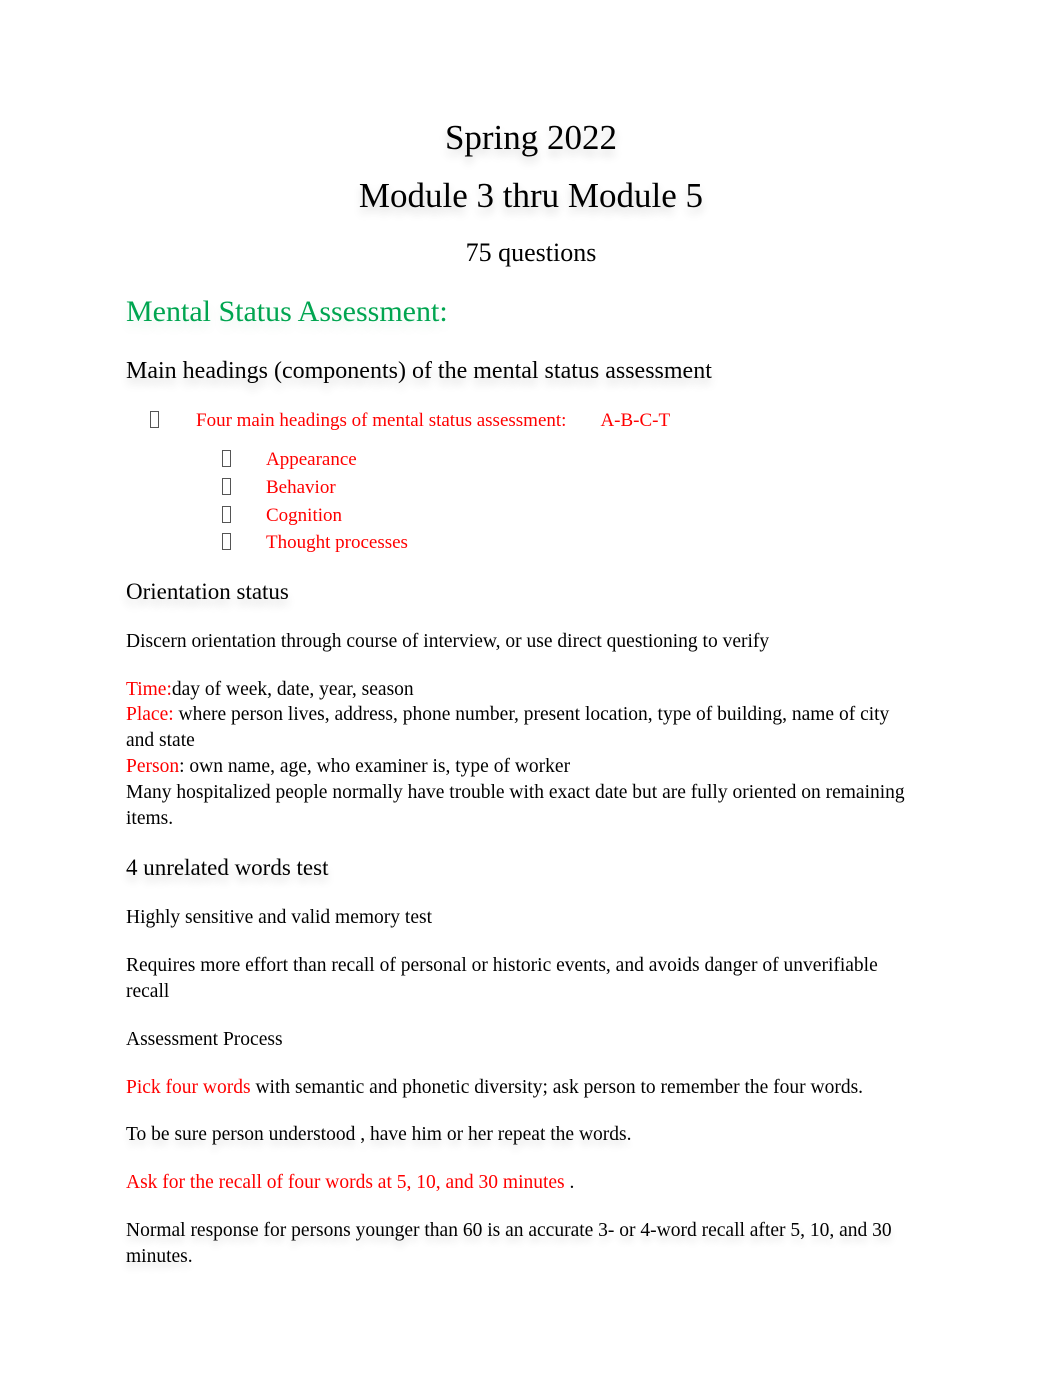 The height and width of the screenshot is (1377, 1062). I want to click on section-heading-orientation-status: Orientation status, so click(207, 591).